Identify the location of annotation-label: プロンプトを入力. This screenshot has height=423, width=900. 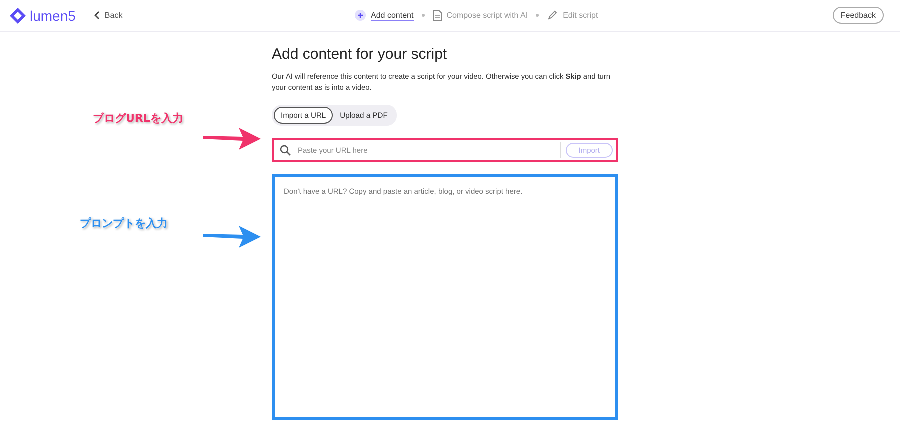
(124, 223).